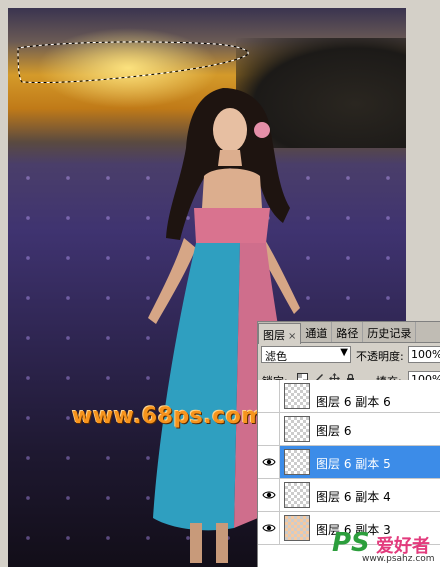 This screenshot has height=567, width=440. I want to click on tab-paths: 路径, so click(348, 332).